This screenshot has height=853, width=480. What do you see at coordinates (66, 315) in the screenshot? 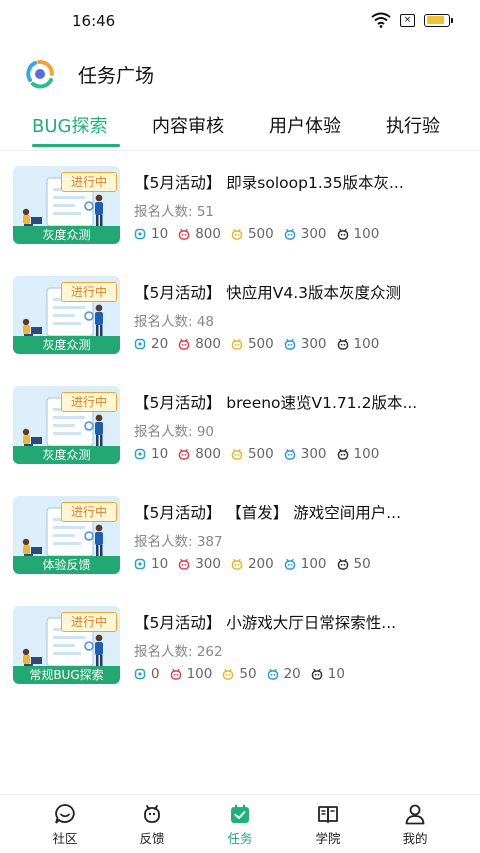
I see `task-thumbnail: 进行中灰度众测` at bounding box center [66, 315].